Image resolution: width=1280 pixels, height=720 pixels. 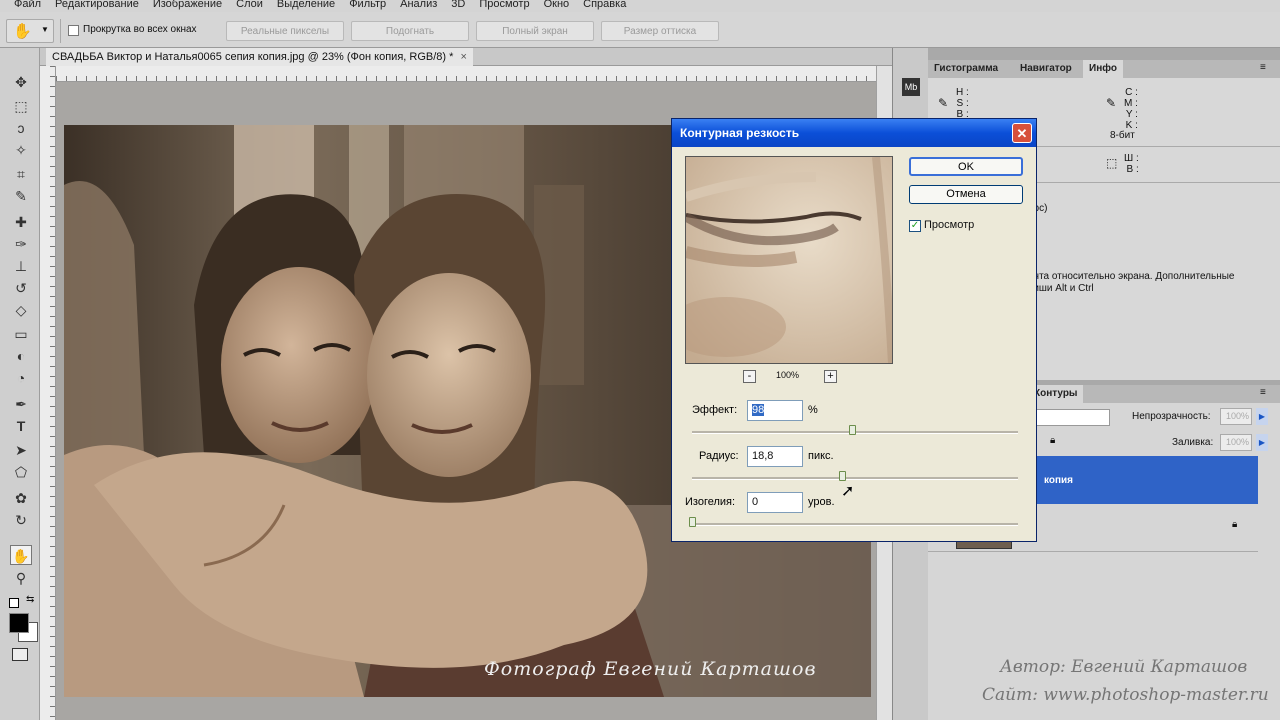 What do you see at coordinates (749, 376) in the screenshot?
I see `zoom-out-button: -` at bounding box center [749, 376].